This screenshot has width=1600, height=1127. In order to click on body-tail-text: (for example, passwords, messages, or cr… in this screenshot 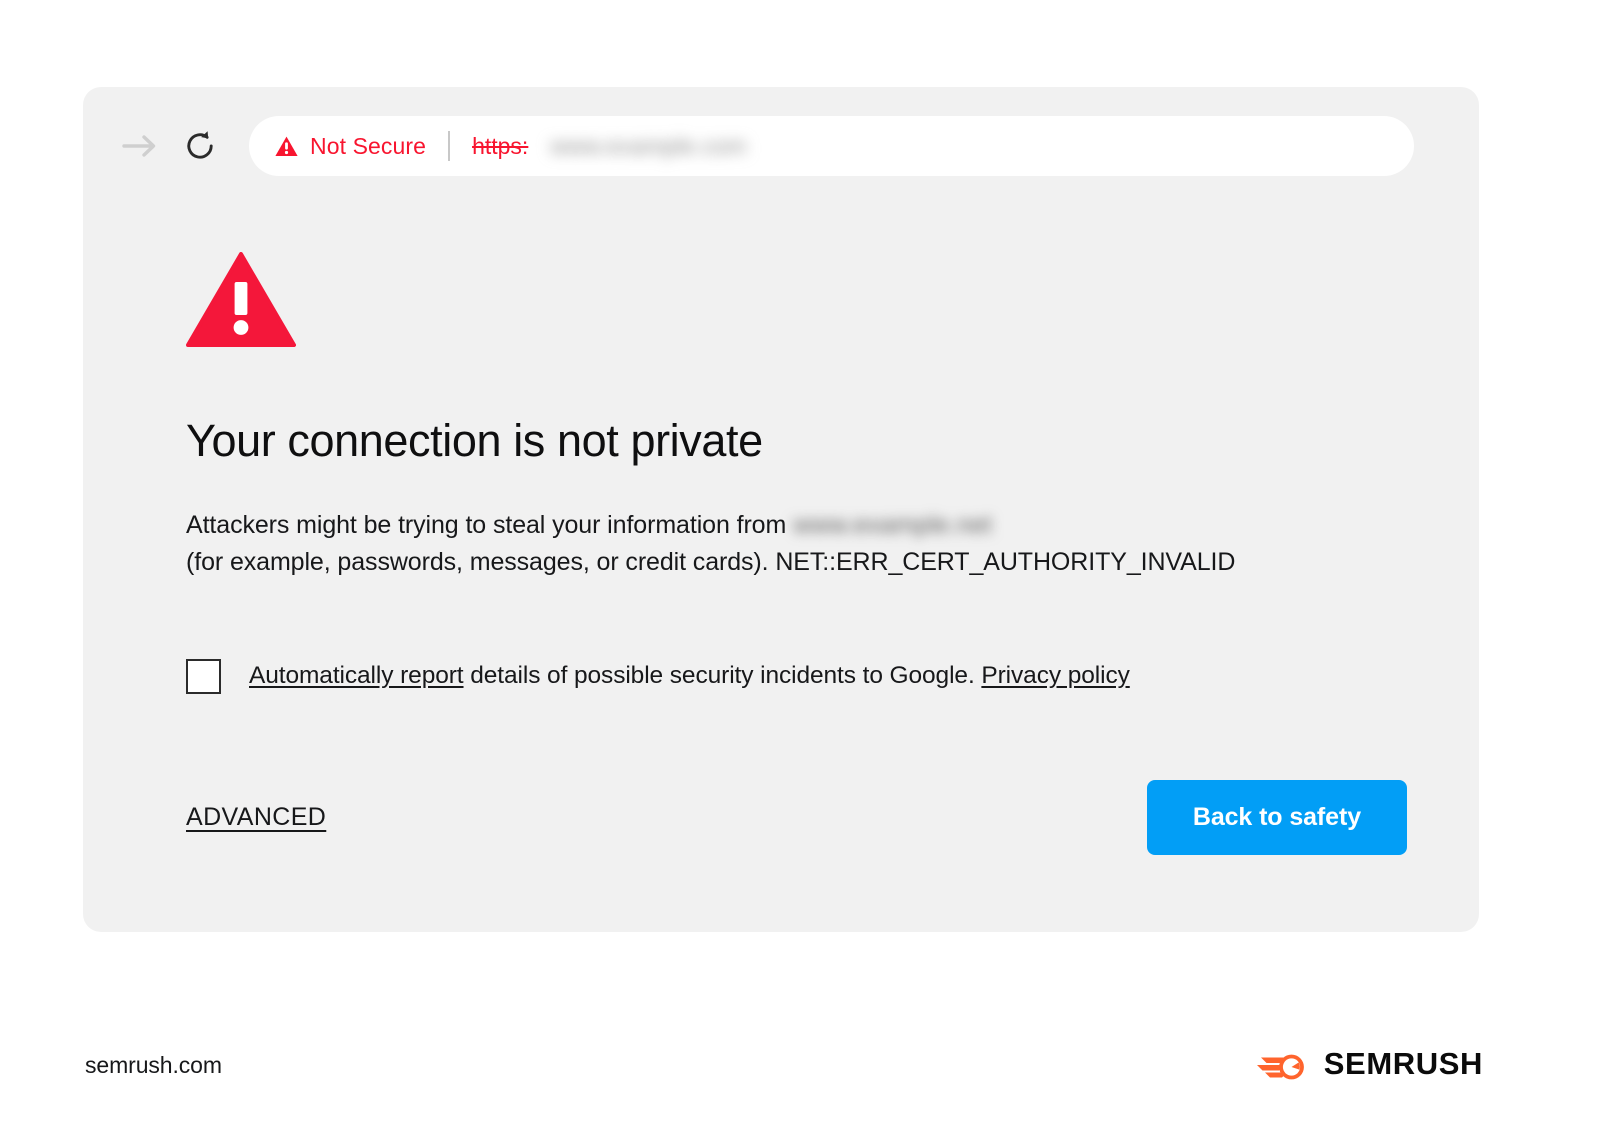, I will do `click(711, 561)`.